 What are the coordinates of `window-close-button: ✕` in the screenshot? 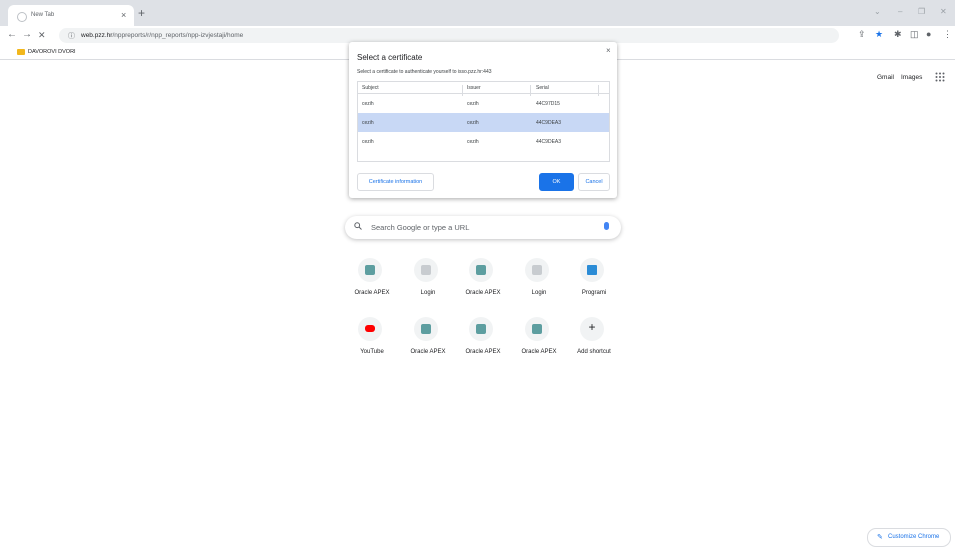 It's located at (943, 11).